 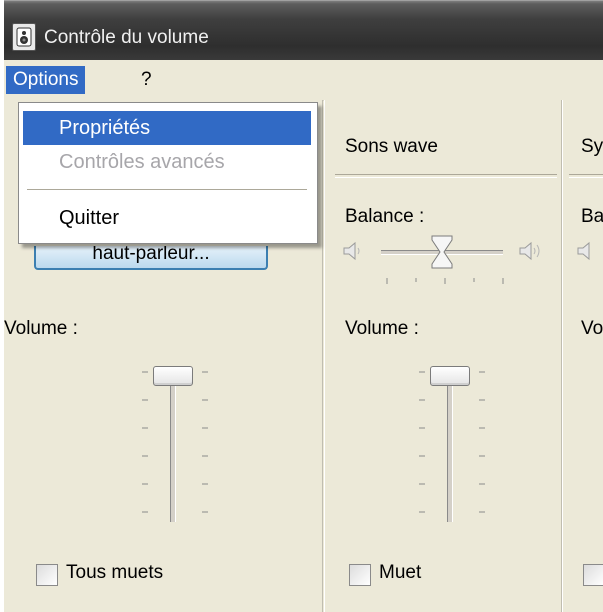 What do you see at coordinates (303, 80) in the screenshot?
I see `menu-bar: Options ?` at bounding box center [303, 80].